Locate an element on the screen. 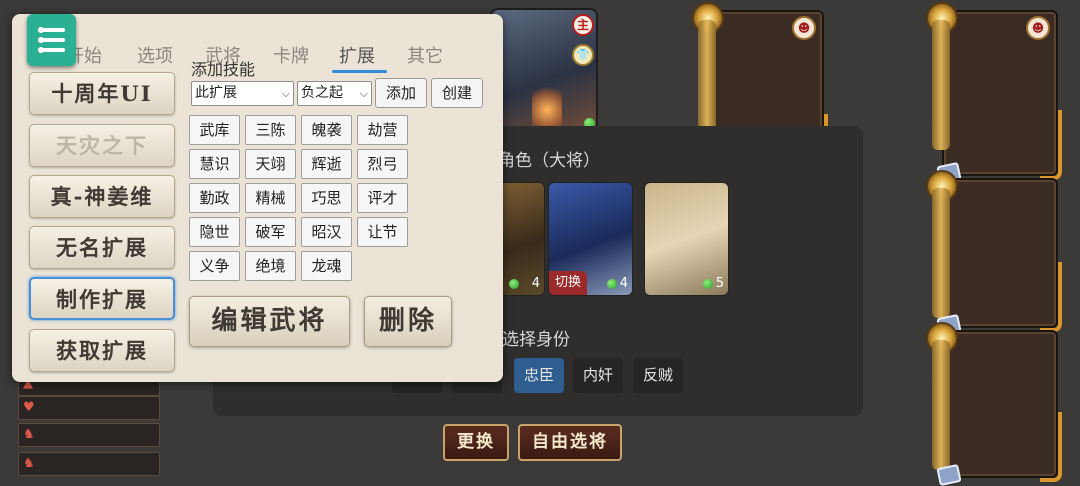 This screenshot has width=1080, height=486. make-extension-button: 制作扩展 is located at coordinates (102, 298).